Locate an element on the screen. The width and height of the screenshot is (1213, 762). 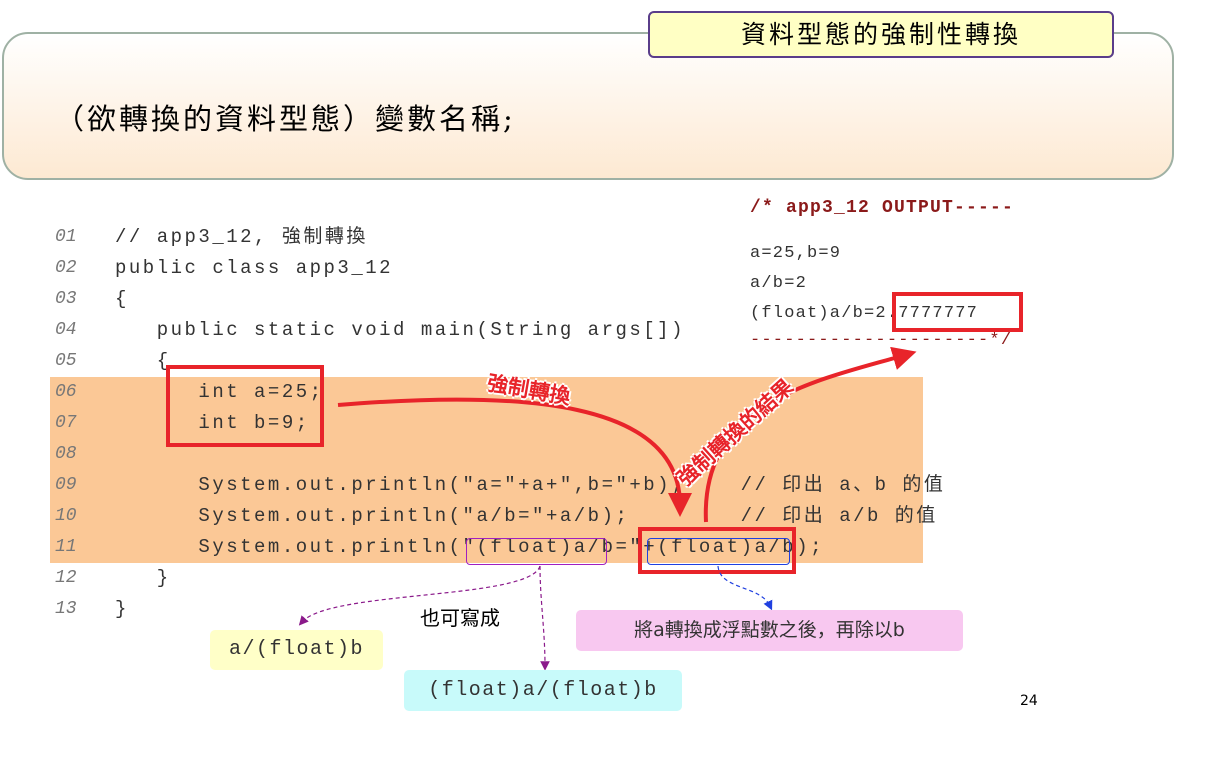
explain-arrow is located at coordinates (745, 588).